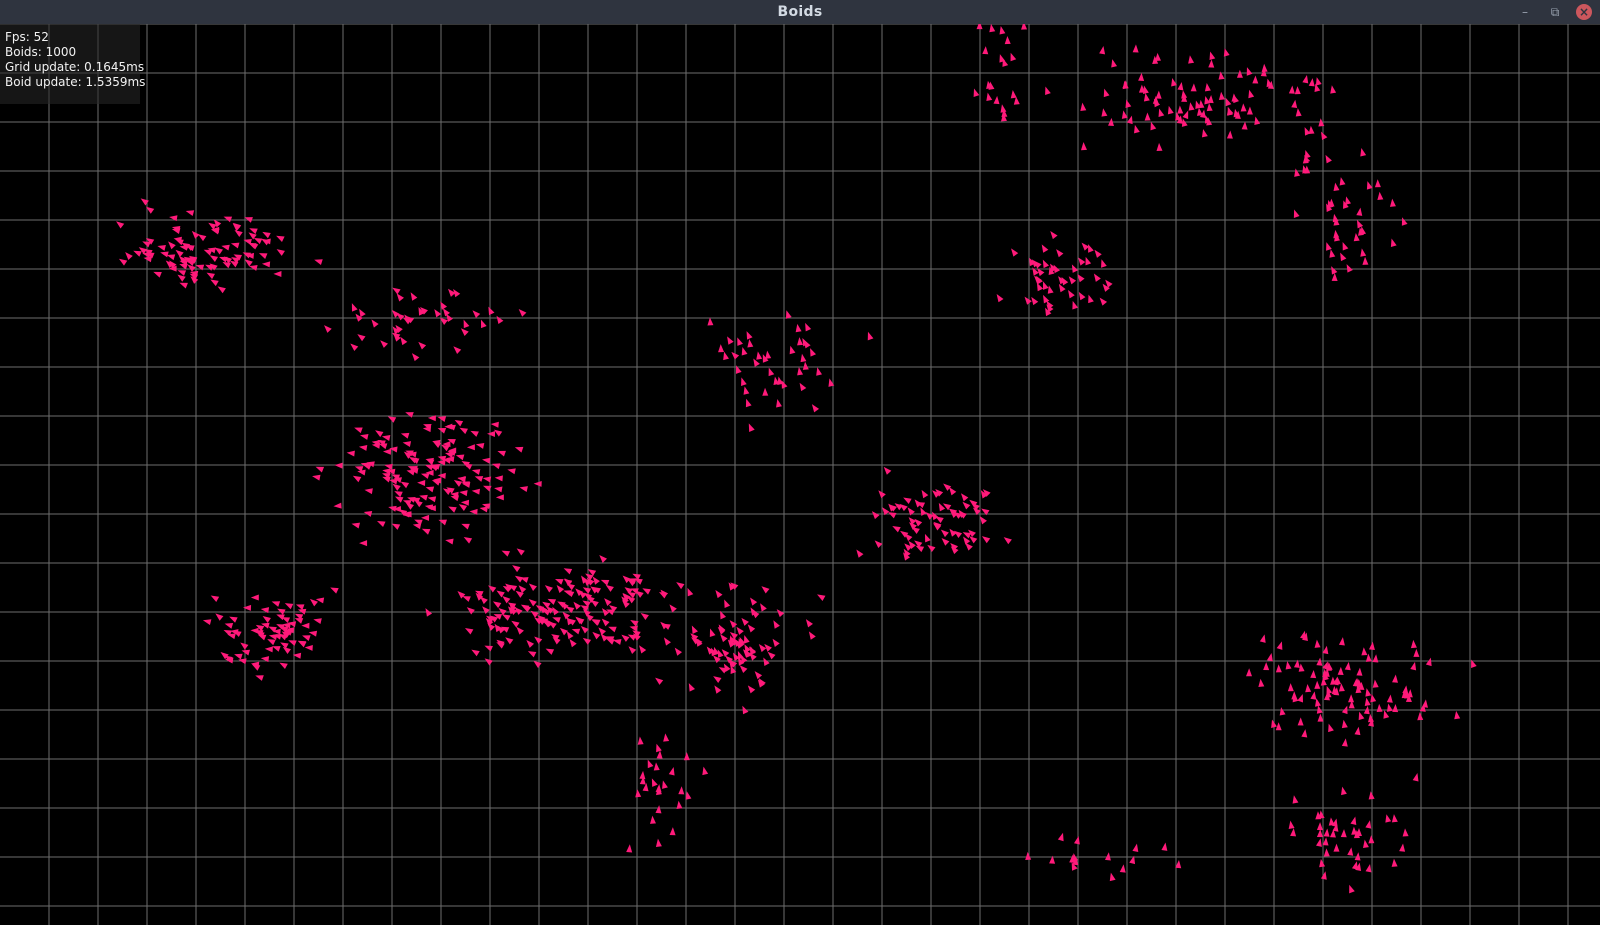  Describe the element at coordinates (1584, 12) in the screenshot. I see `close-icon: ×` at that location.